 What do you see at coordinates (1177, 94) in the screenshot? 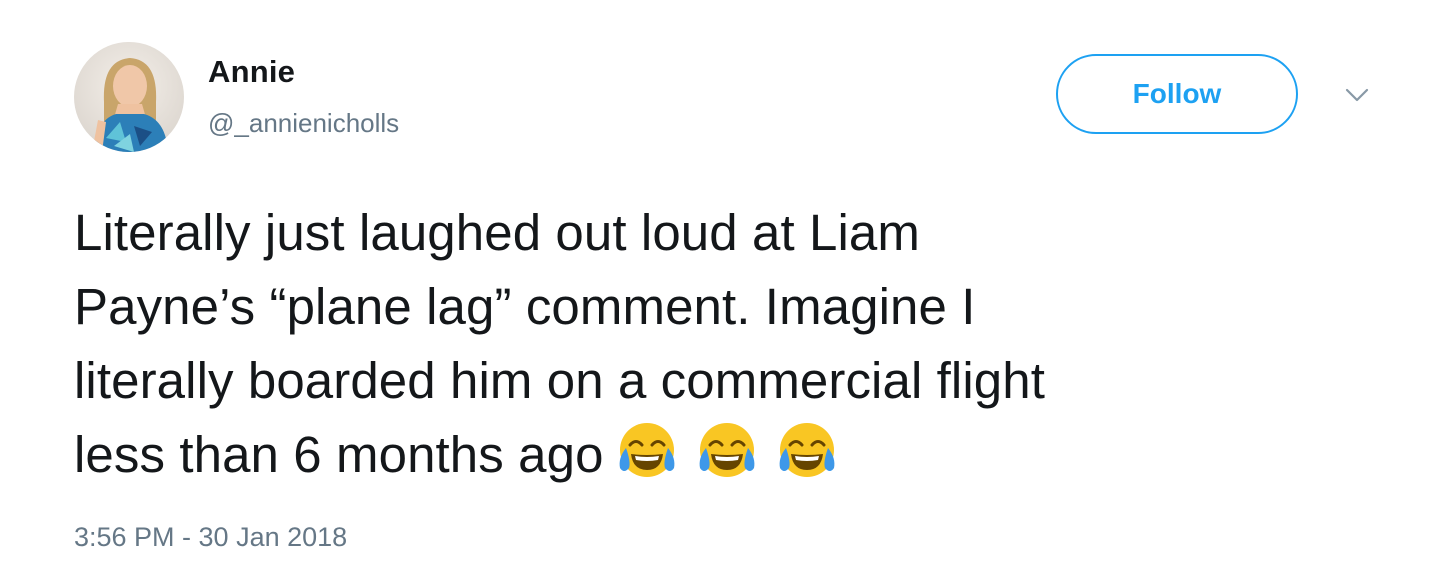
I see `follow-button: Follow` at bounding box center [1177, 94].